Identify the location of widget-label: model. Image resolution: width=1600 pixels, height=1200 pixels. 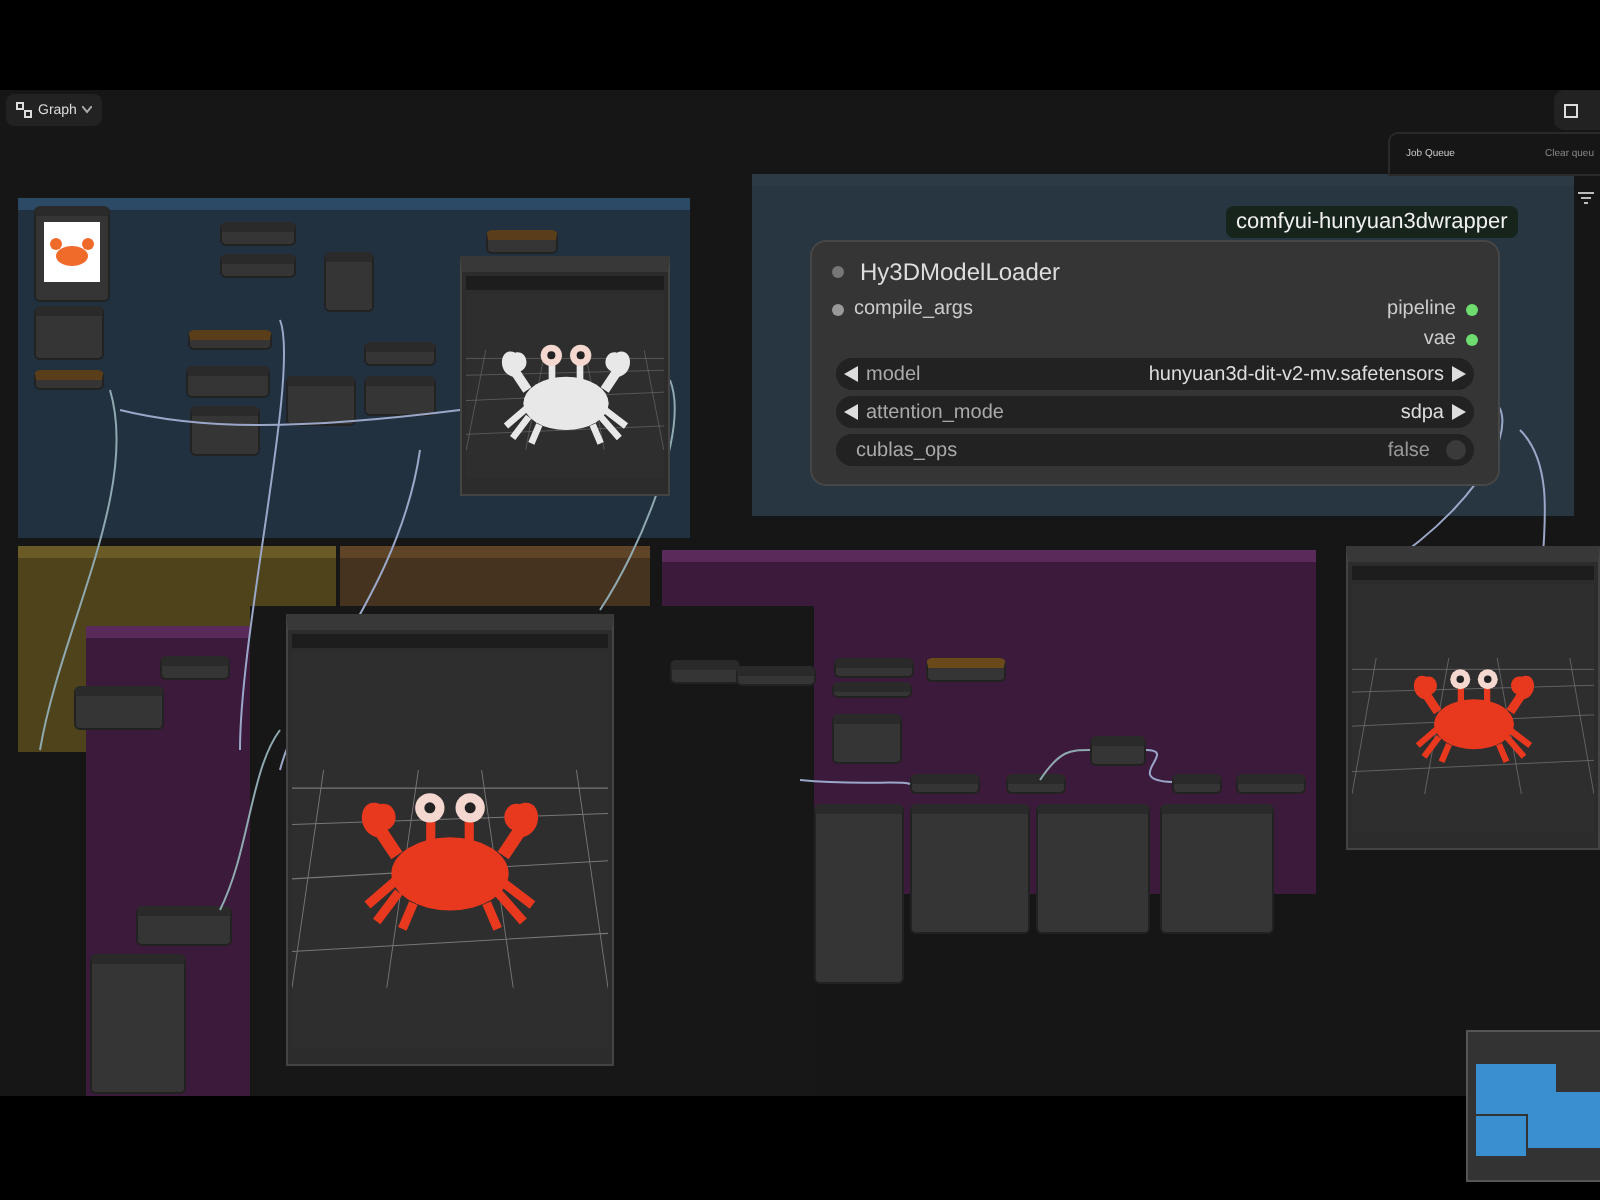
(893, 374).